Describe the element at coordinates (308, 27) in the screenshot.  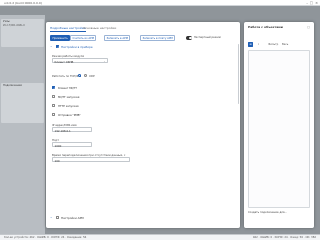
I see `panel-close-icon: ▢` at that location.